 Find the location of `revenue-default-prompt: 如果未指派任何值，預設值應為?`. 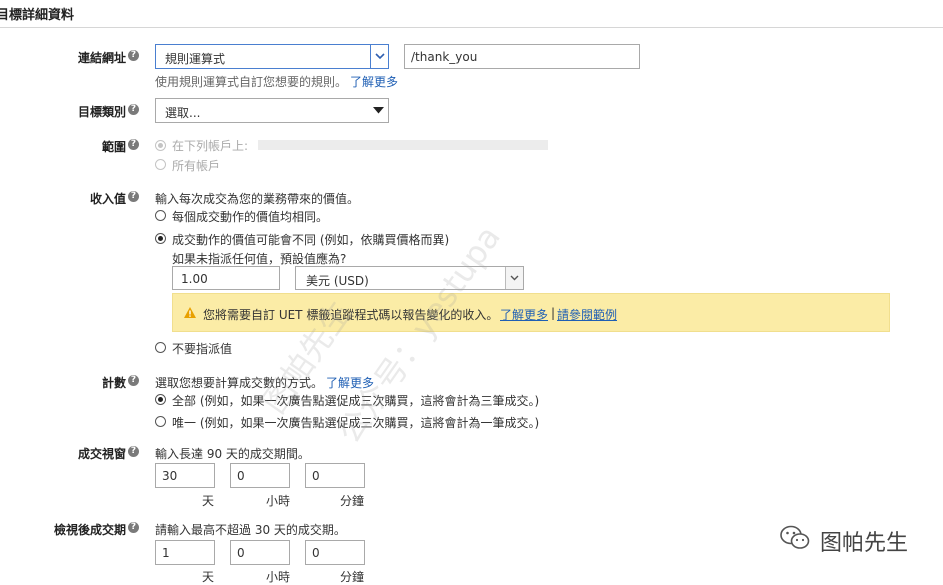

revenue-default-prompt: 如果未指派任何值，預設值應為? is located at coordinates (259, 259).